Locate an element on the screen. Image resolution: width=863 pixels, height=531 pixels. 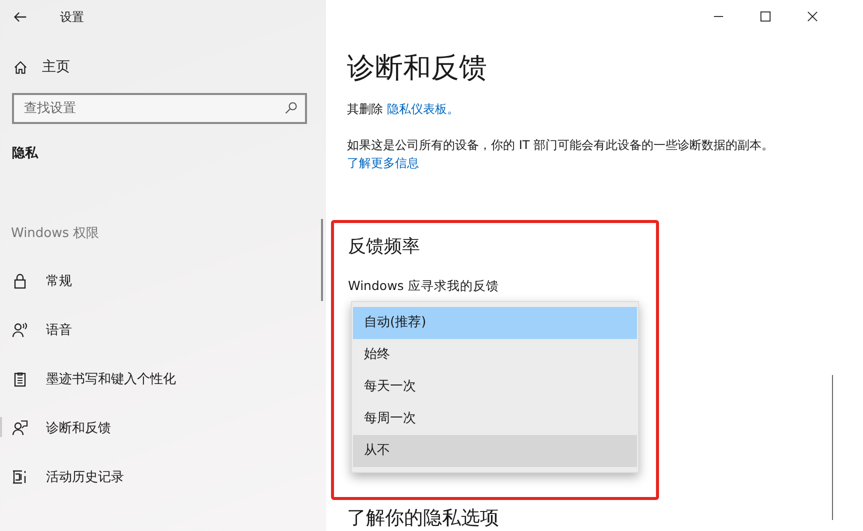
lock-icon is located at coordinates (20, 280).